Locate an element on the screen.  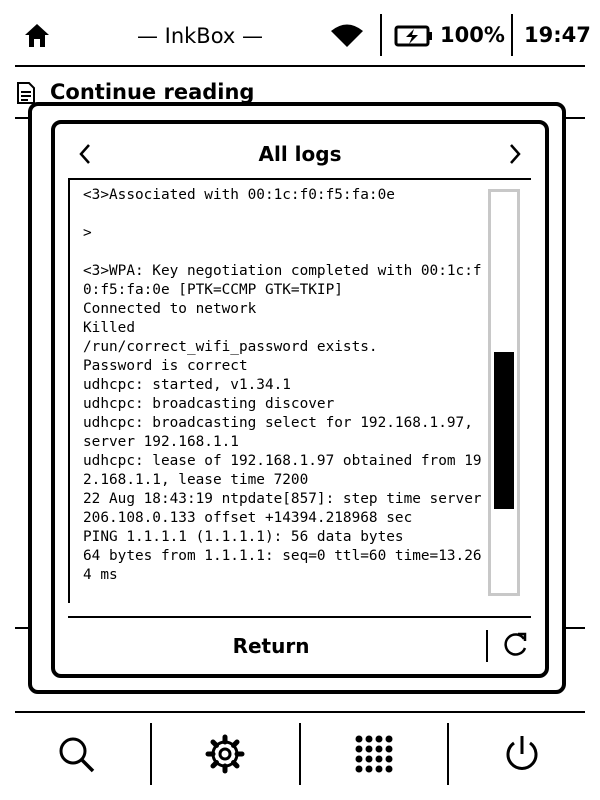
device-name: — InkBox — is located at coordinates (200, 36).